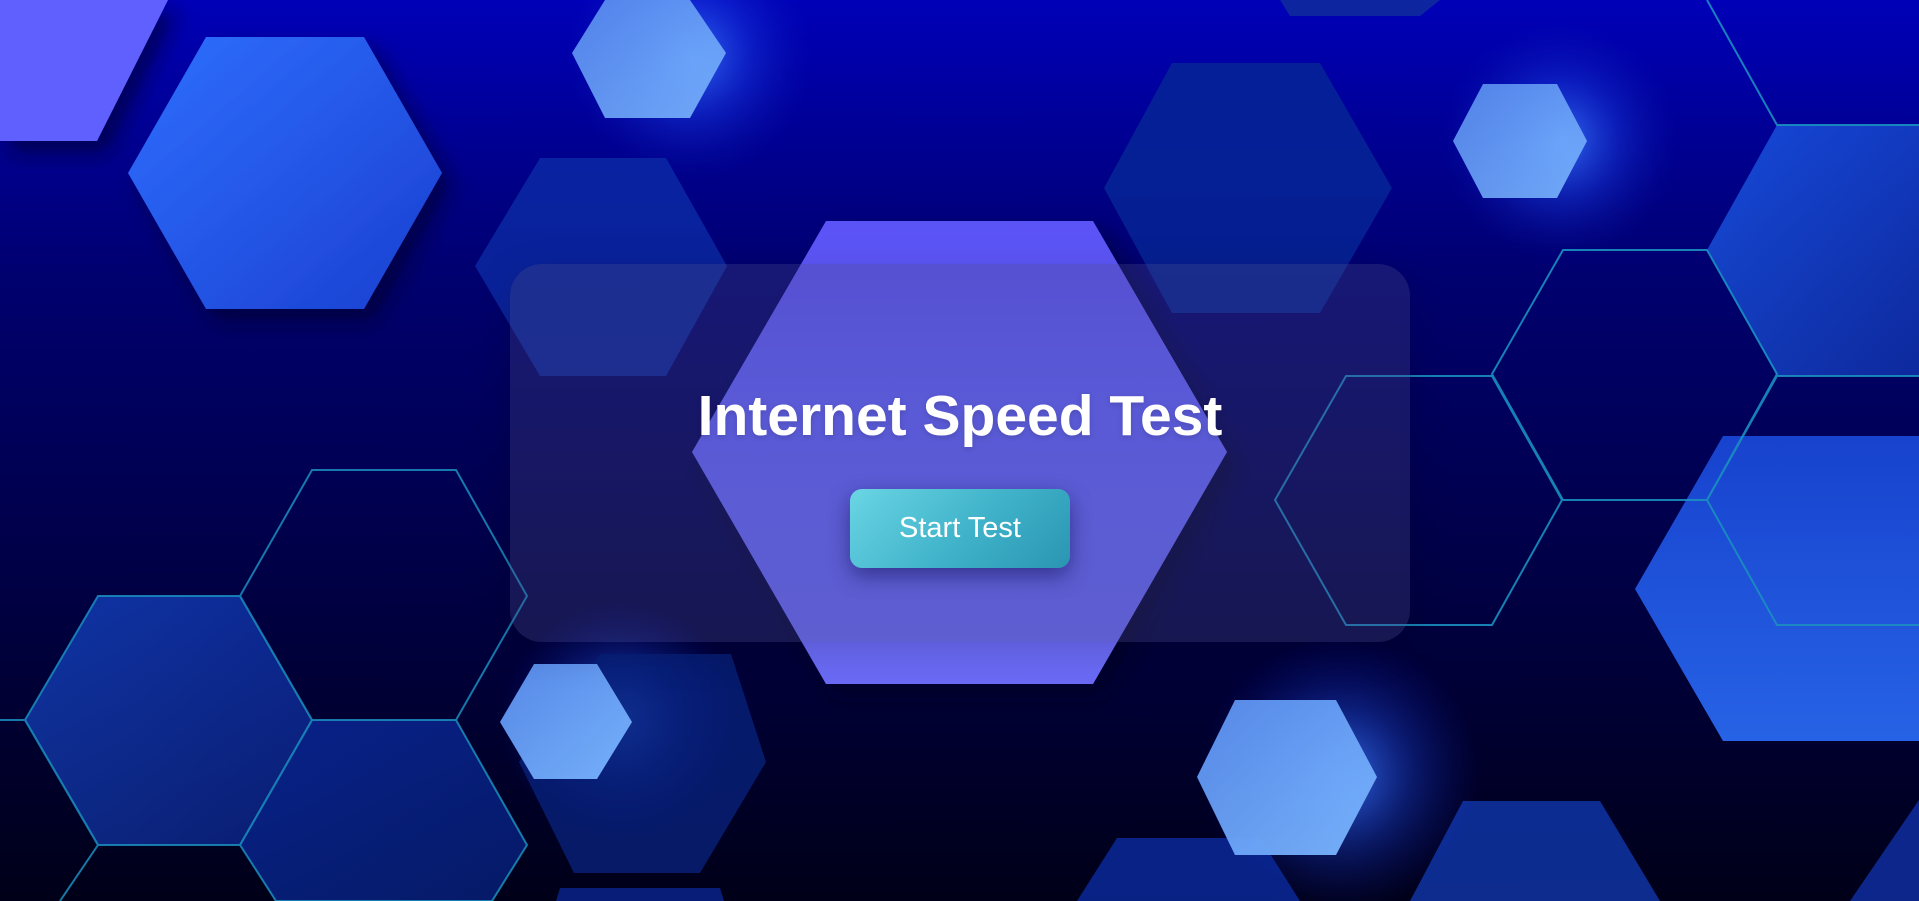 This screenshot has height=901, width=1919. I want to click on hexagon-right-lower, so click(1777, 588).